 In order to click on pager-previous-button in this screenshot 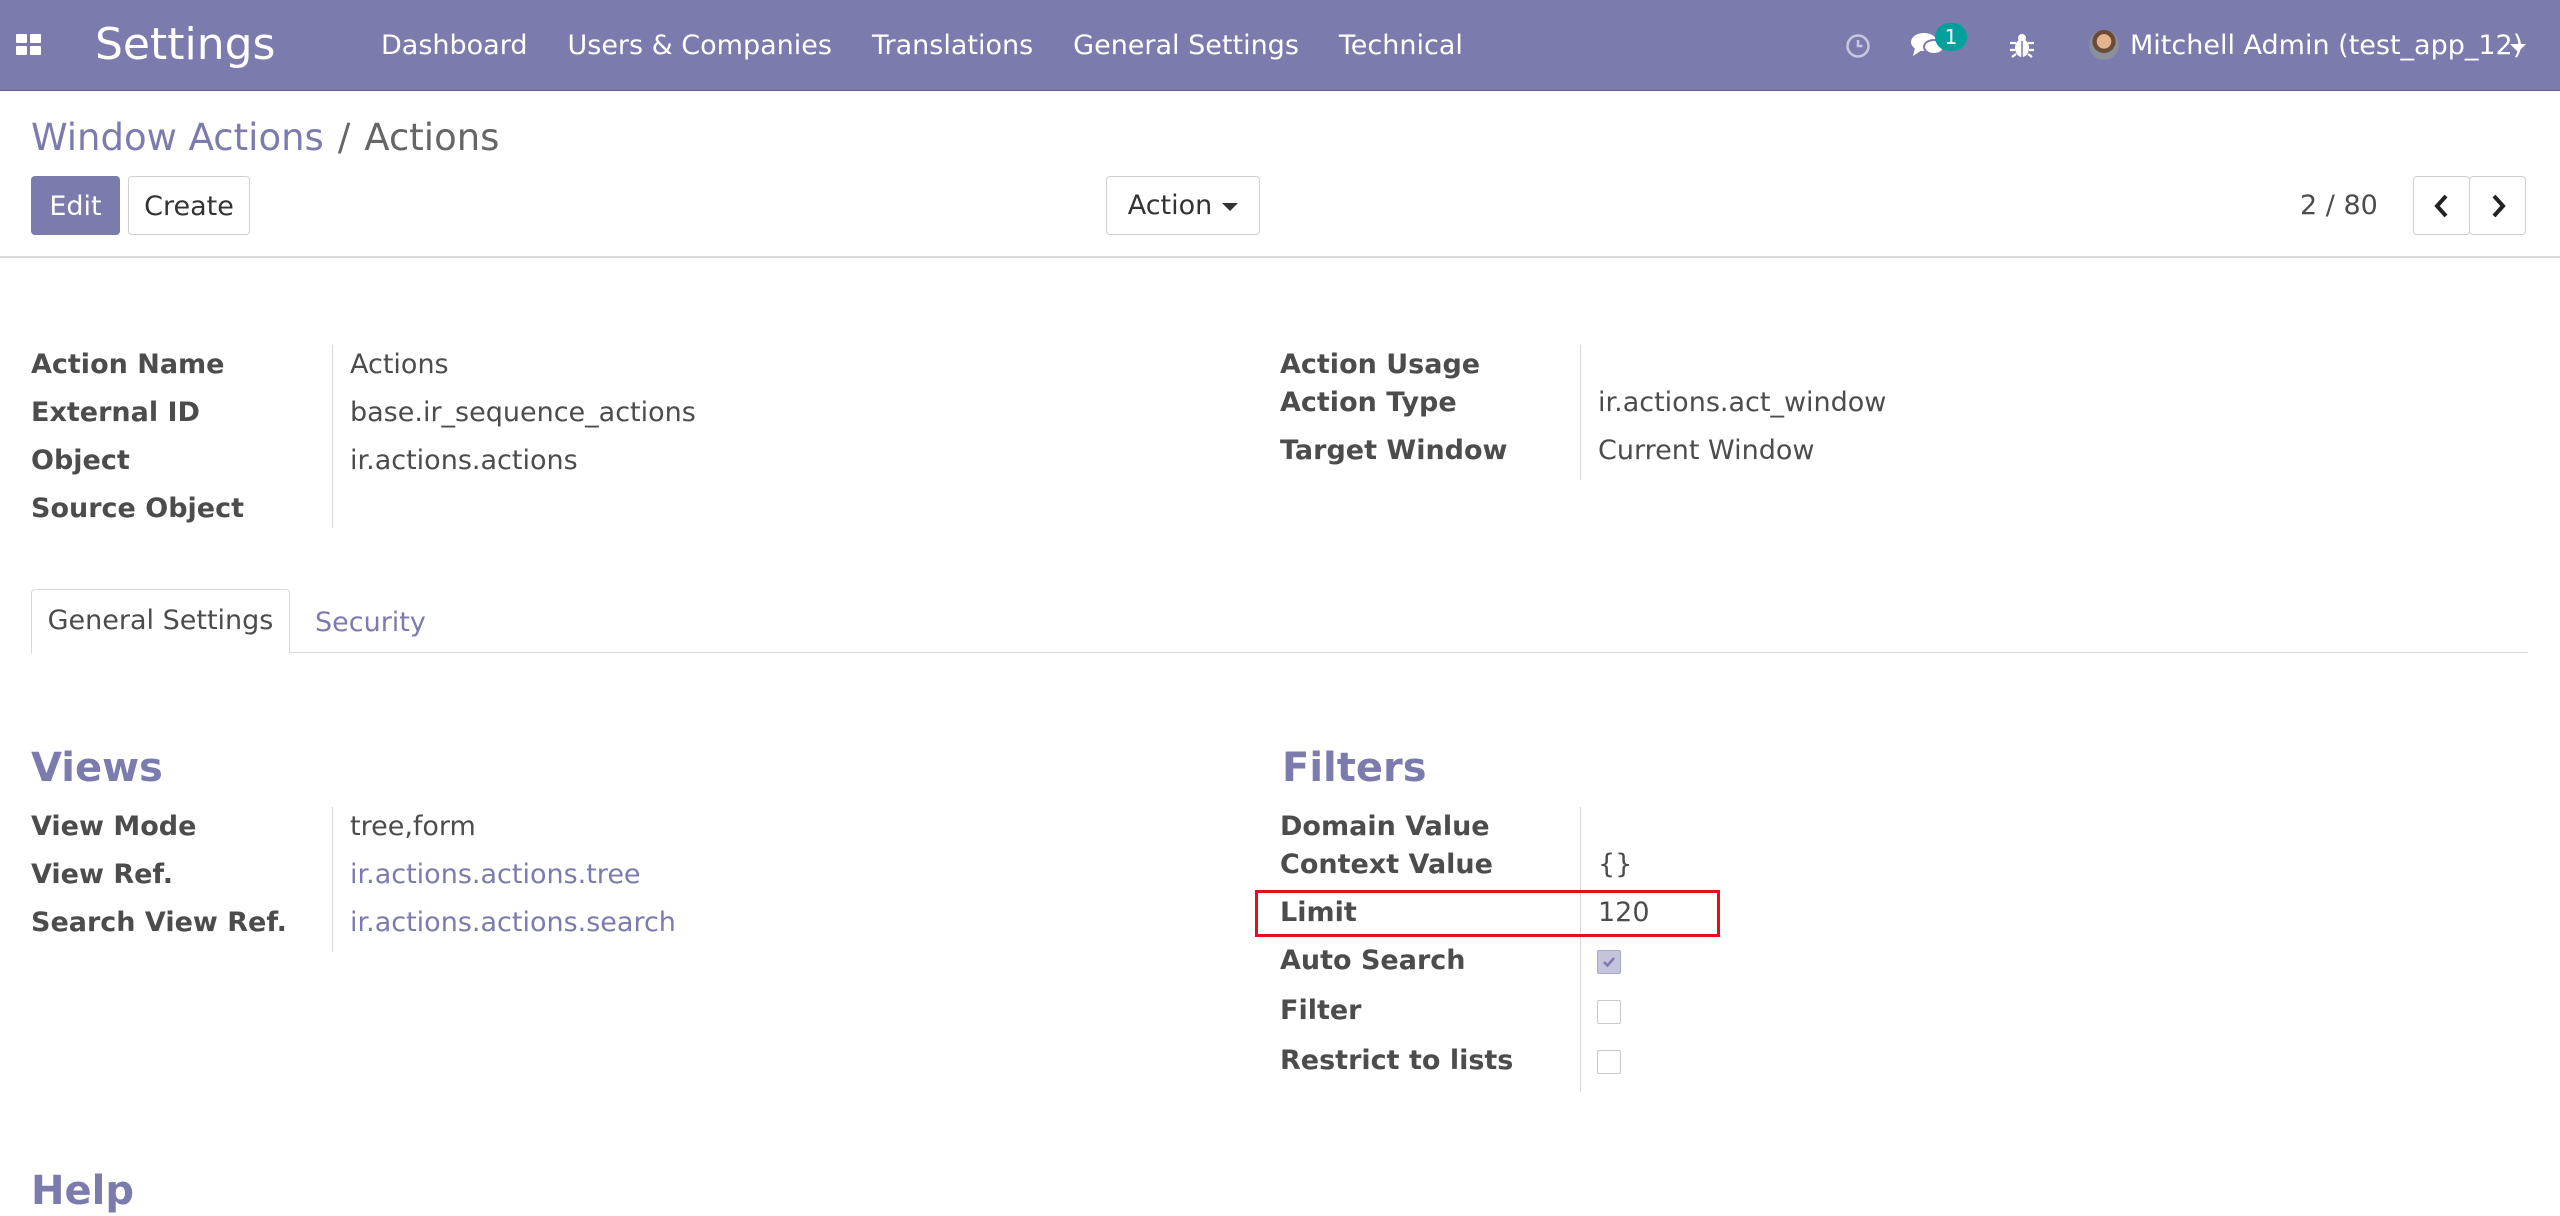, I will do `click(2441, 205)`.